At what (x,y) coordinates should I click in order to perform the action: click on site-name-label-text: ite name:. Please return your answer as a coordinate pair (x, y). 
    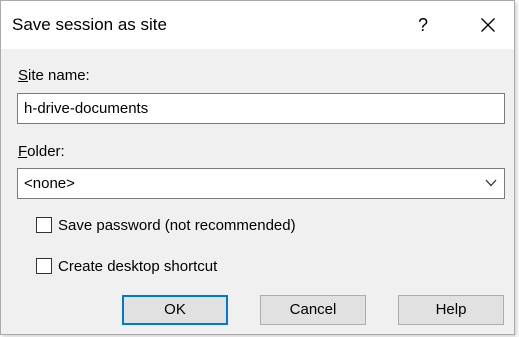
    Looking at the image, I should click on (59, 75).